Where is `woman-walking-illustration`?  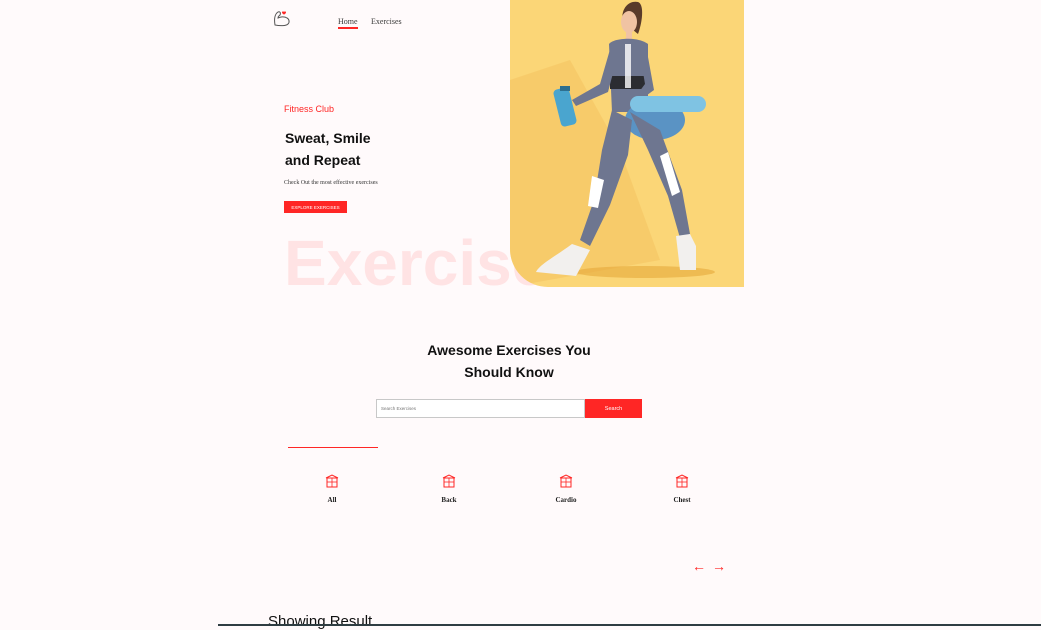 woman-walking-illustration is located at coordinates (612, 144).